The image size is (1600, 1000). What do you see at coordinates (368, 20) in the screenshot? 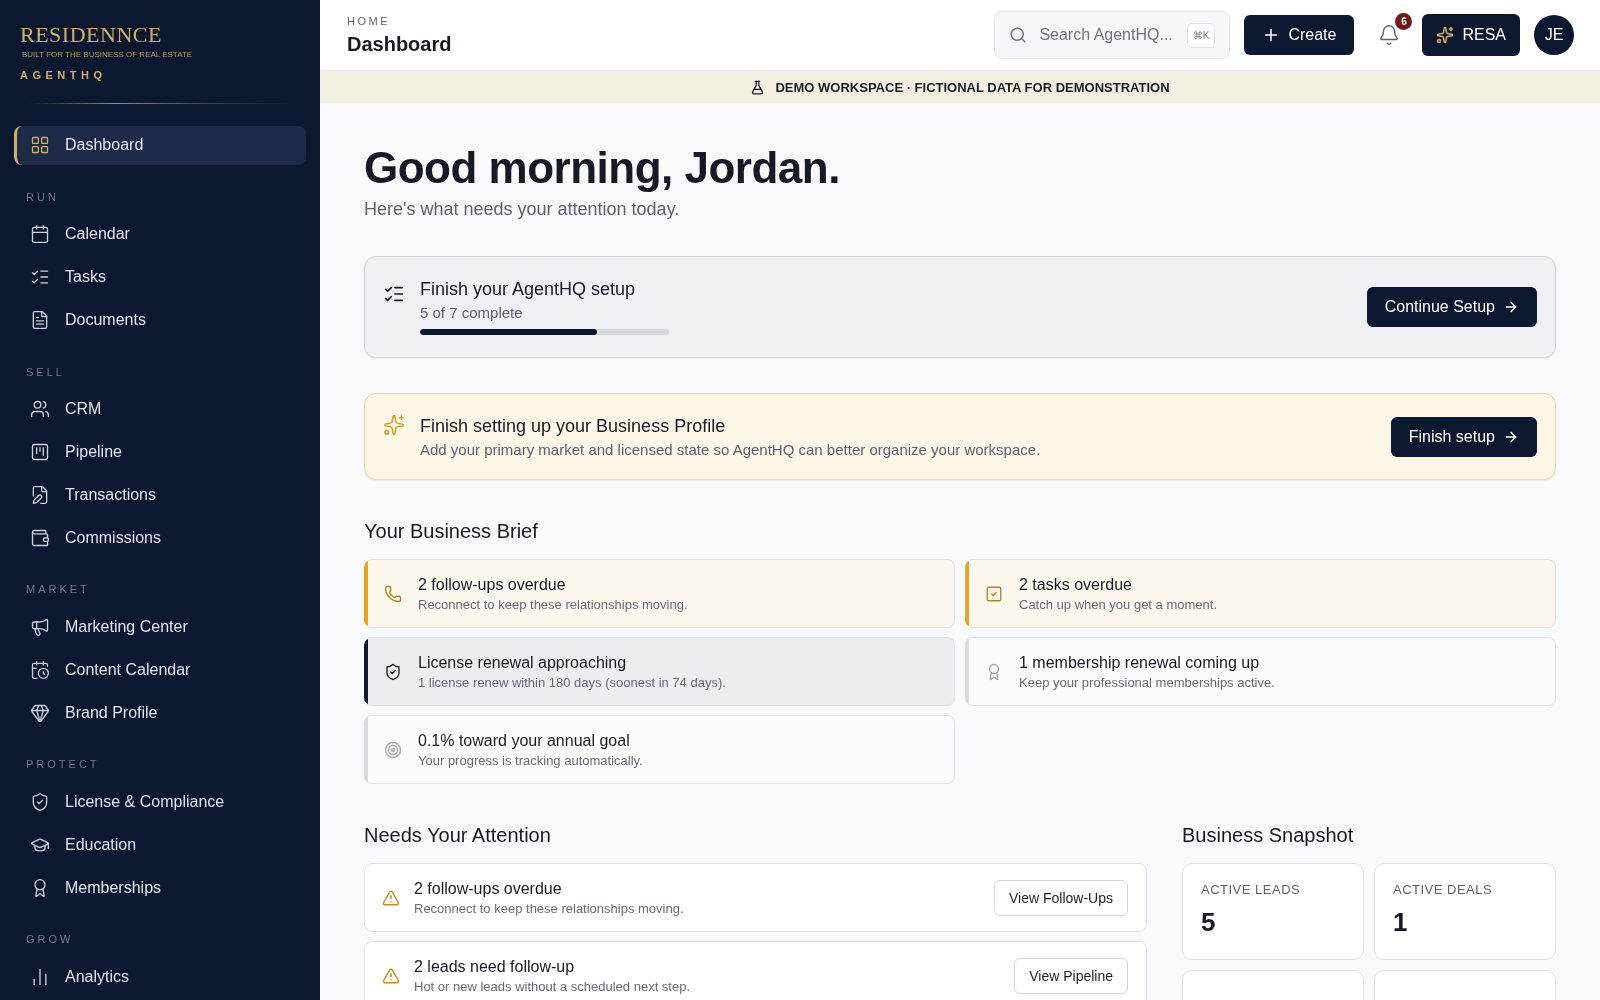
I see `breadcrumb: HOME` at bounding box center [368, 20].